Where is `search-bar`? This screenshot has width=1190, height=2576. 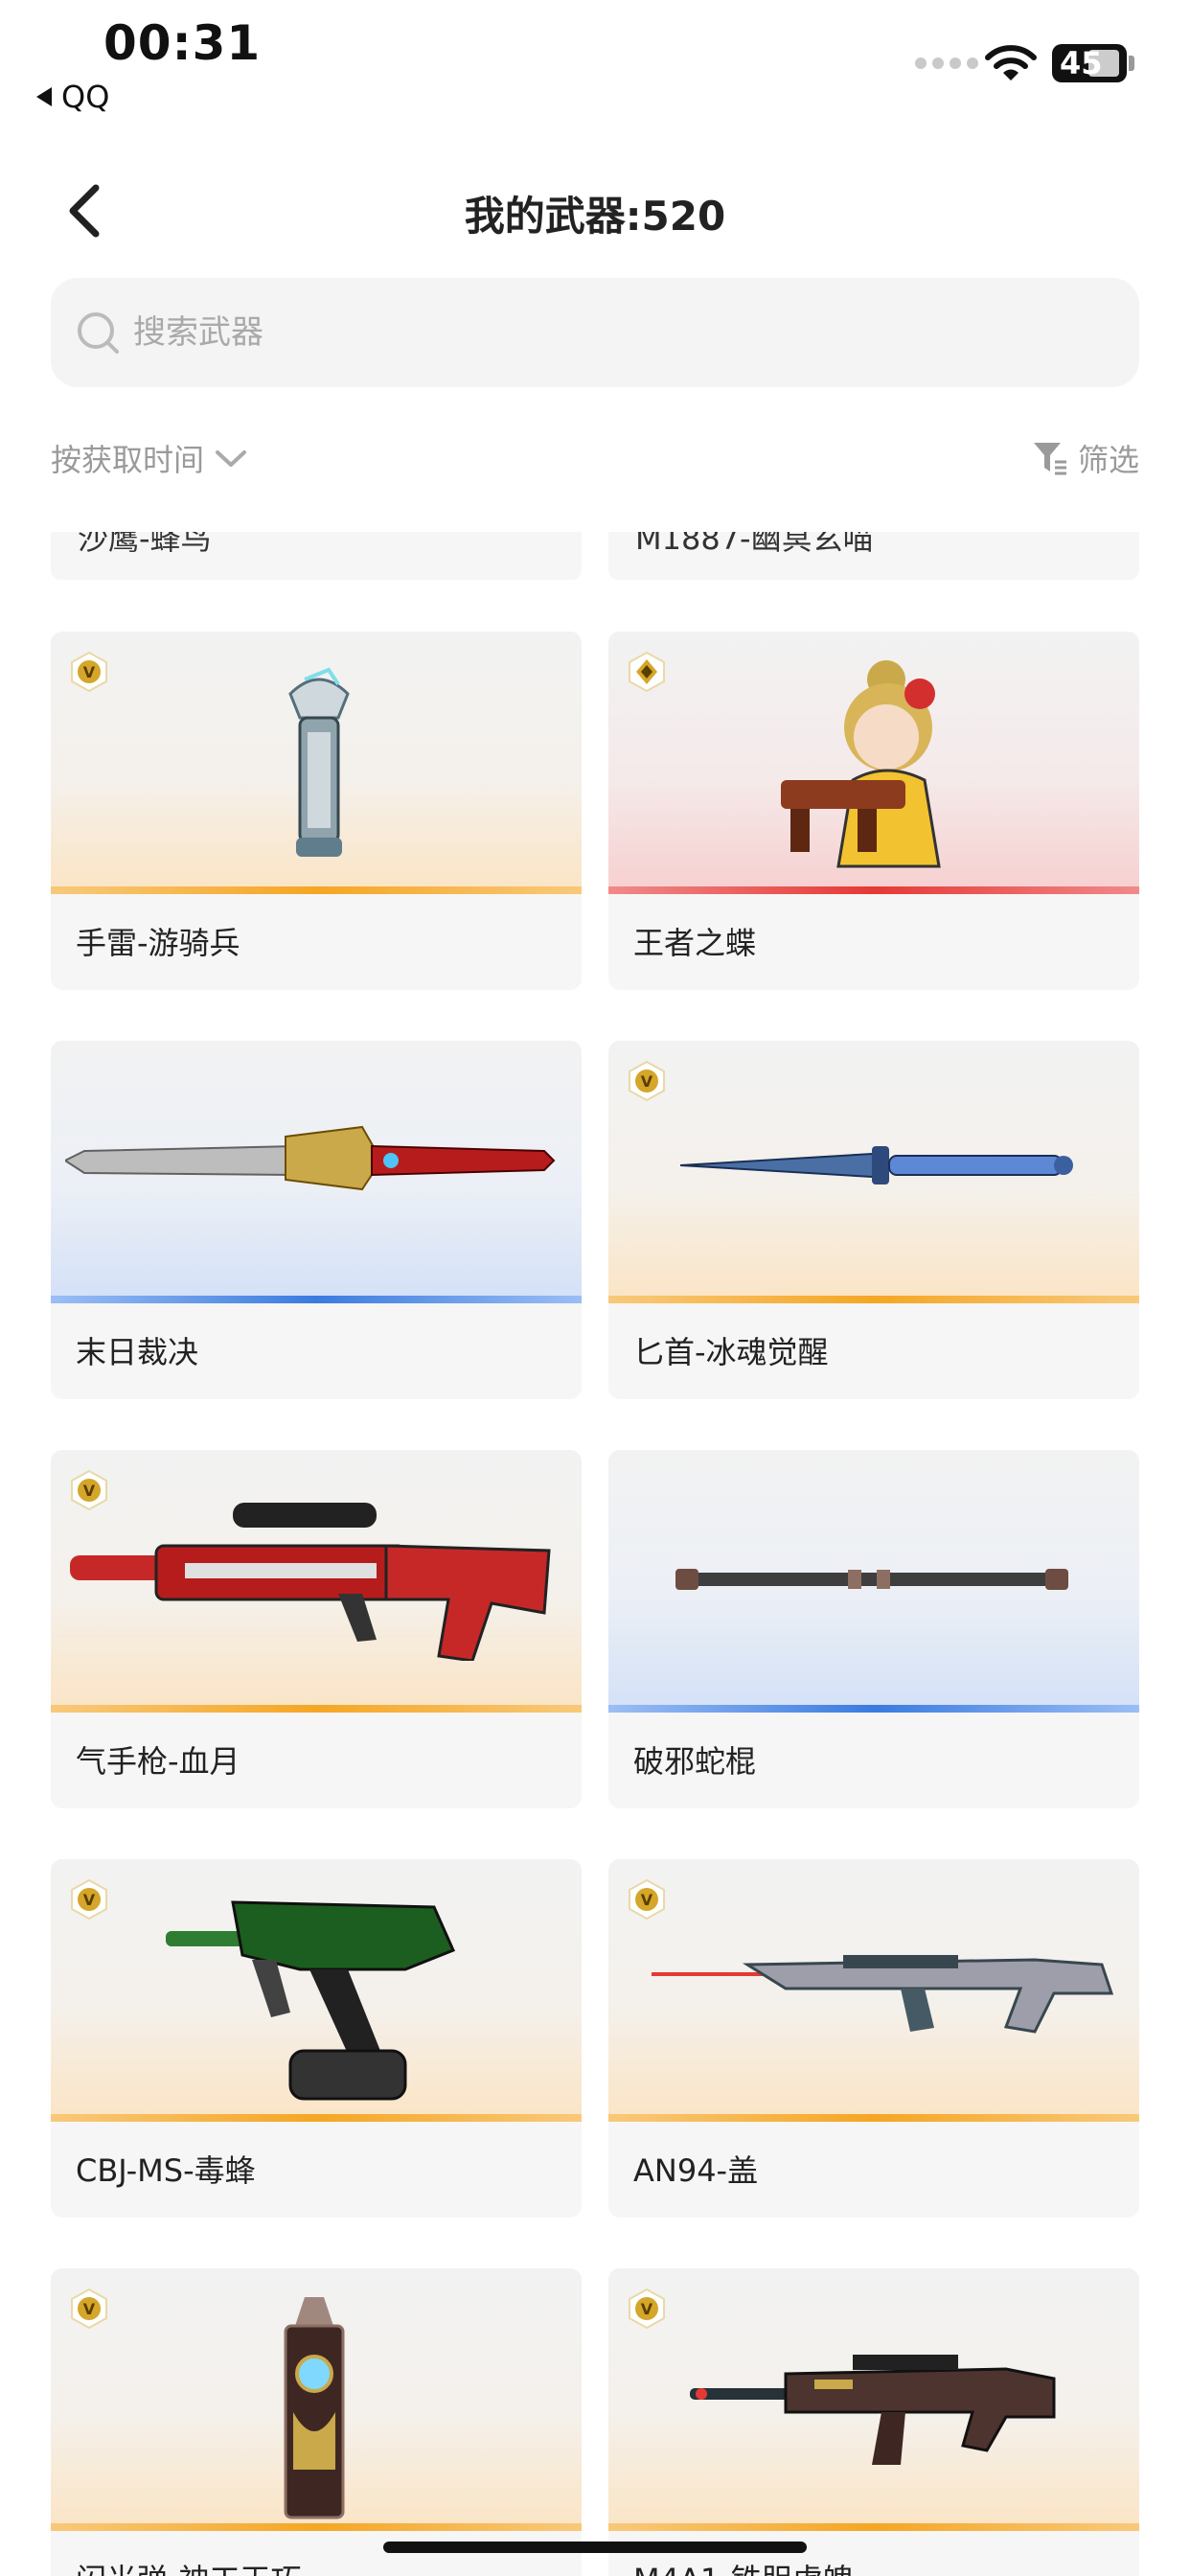 search-bar is located at coordinates (595, 332).